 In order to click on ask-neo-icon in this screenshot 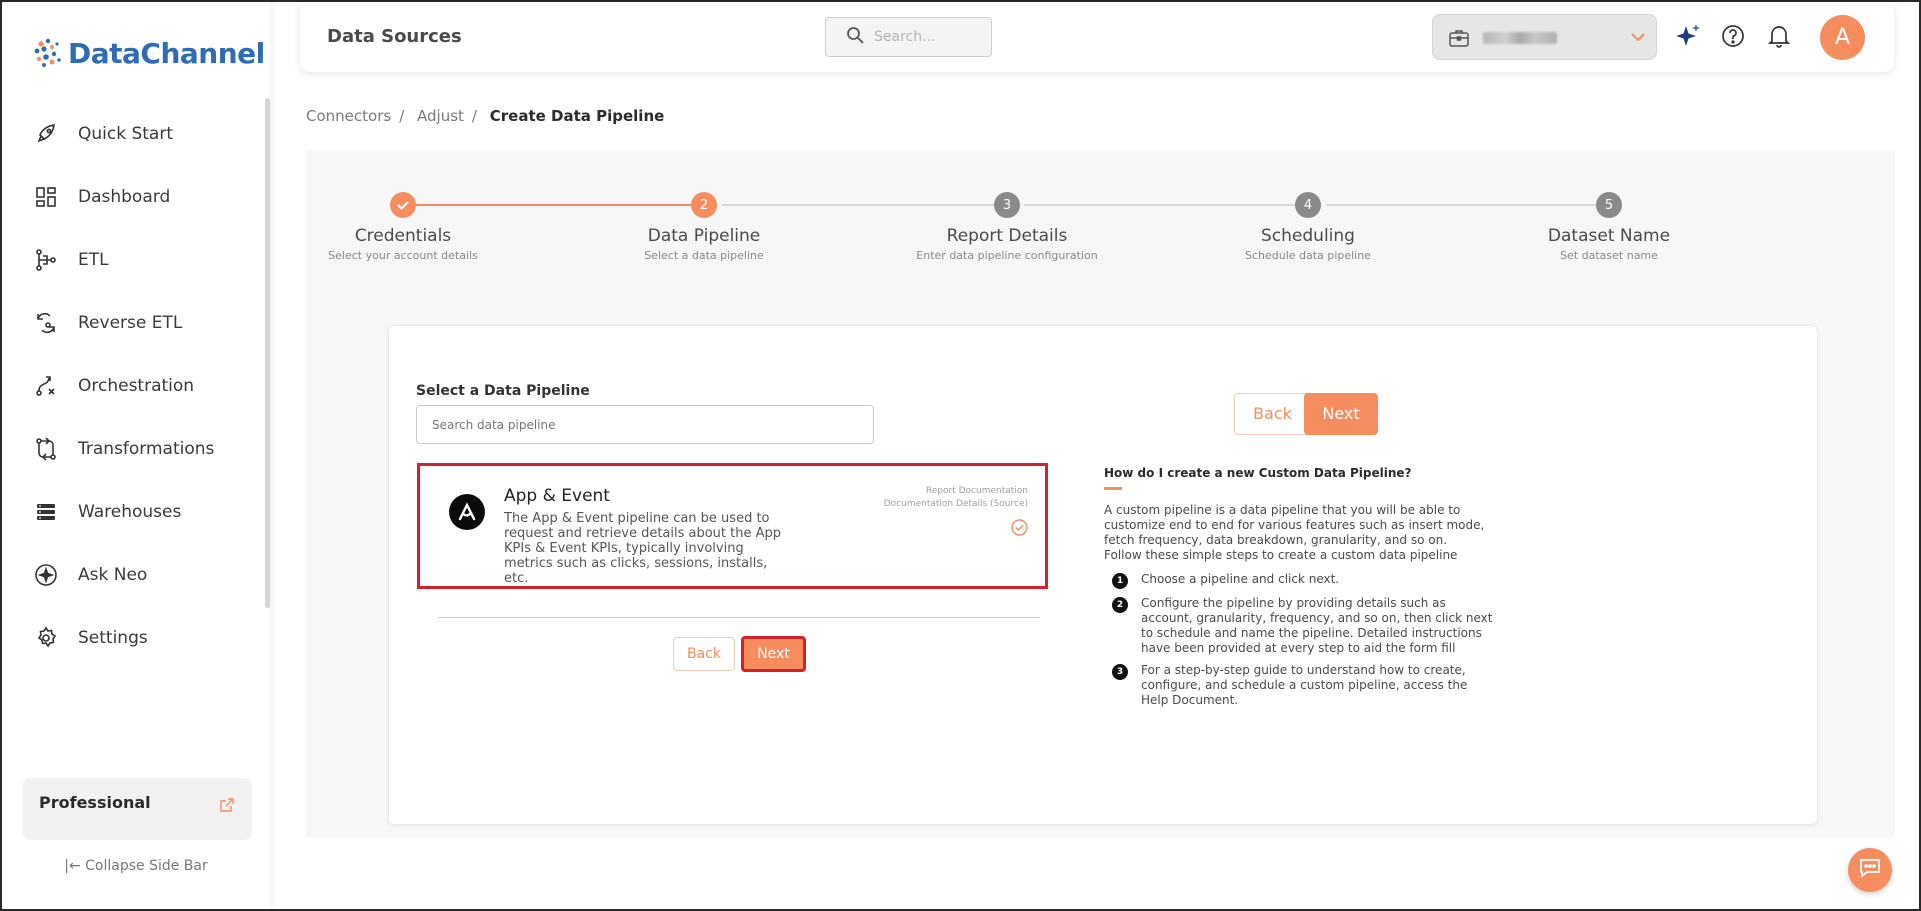, I will do `click(46, 575)`.